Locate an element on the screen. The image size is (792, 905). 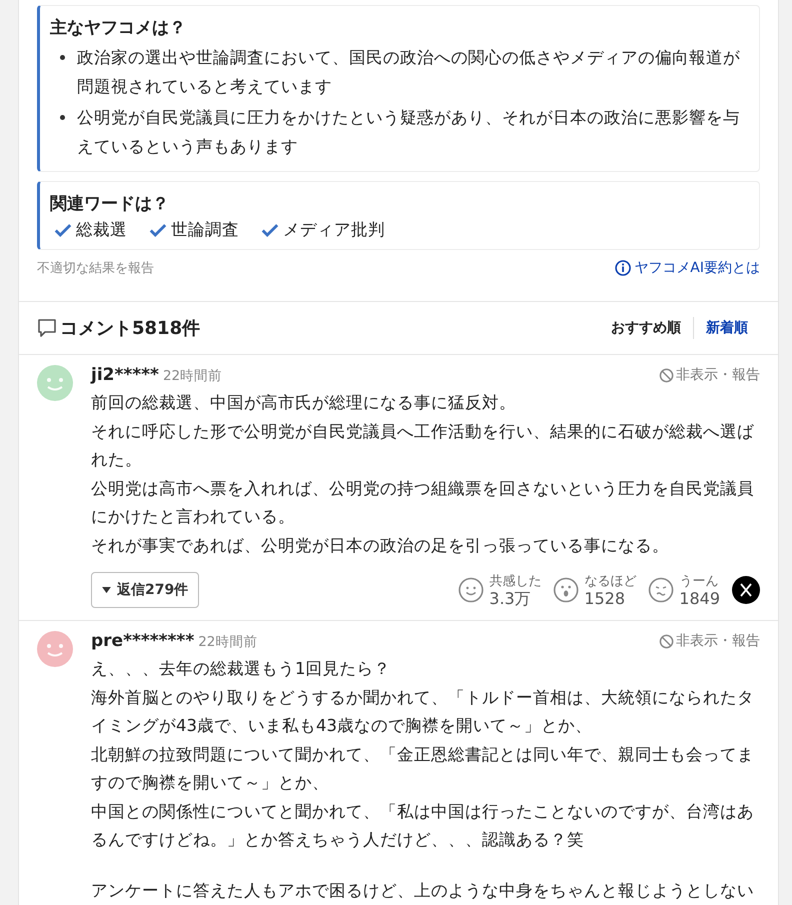
caret-icon is located at coordinates (106, 590).